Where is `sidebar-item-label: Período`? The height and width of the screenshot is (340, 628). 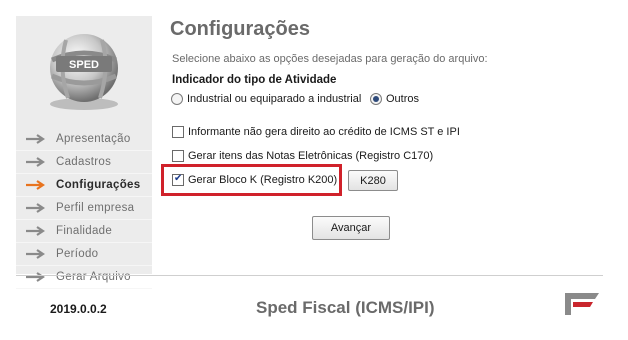
sidebar-item-label: Período is located at coordinates (77, 254).